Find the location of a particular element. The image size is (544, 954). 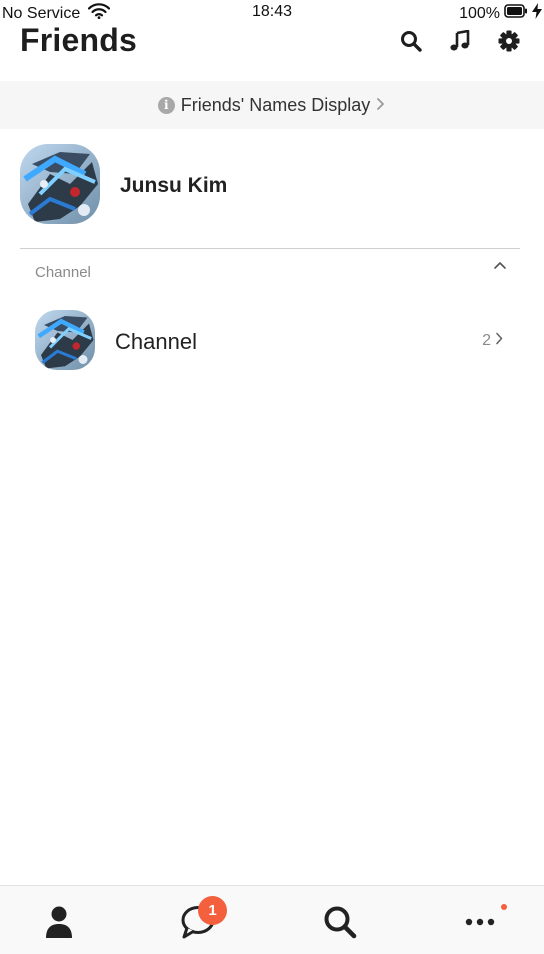

gear-icon is located at coordinates (509, 41).